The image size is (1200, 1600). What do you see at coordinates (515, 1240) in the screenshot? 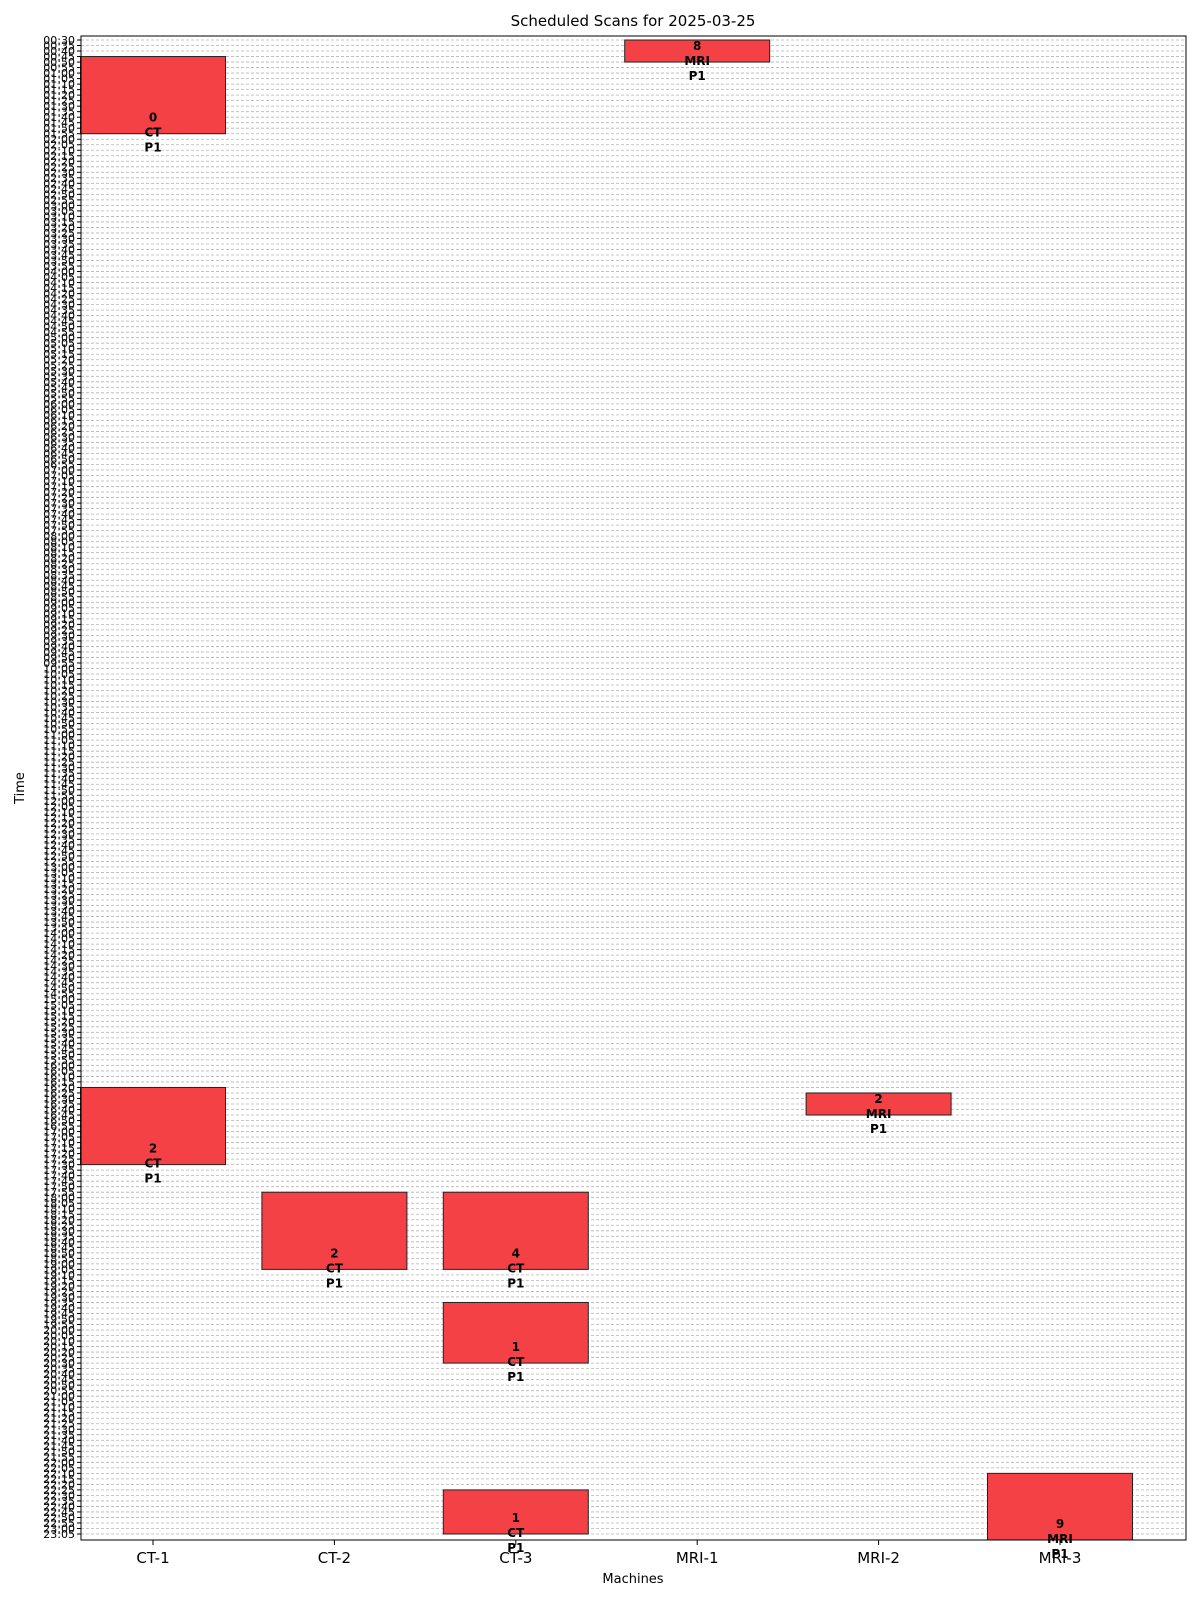
I see `scan-block: 4CTP1` at bounding box center [515, 1240].